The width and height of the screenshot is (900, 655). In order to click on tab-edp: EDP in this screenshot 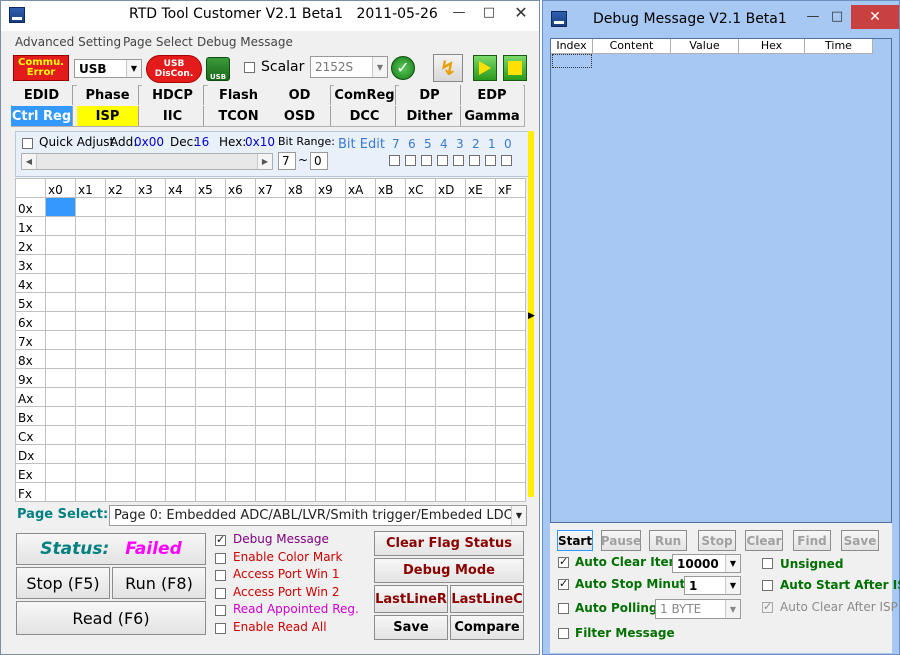, I will do `click(492, 95)`.